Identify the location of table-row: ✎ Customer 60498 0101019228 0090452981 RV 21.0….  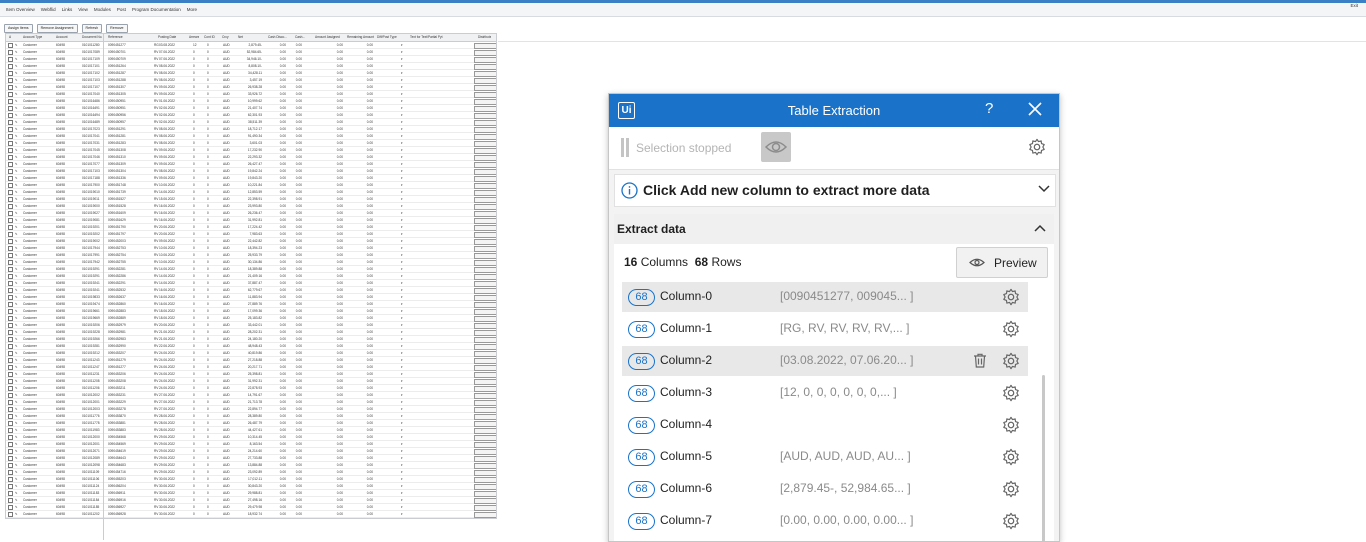
(251, 332).